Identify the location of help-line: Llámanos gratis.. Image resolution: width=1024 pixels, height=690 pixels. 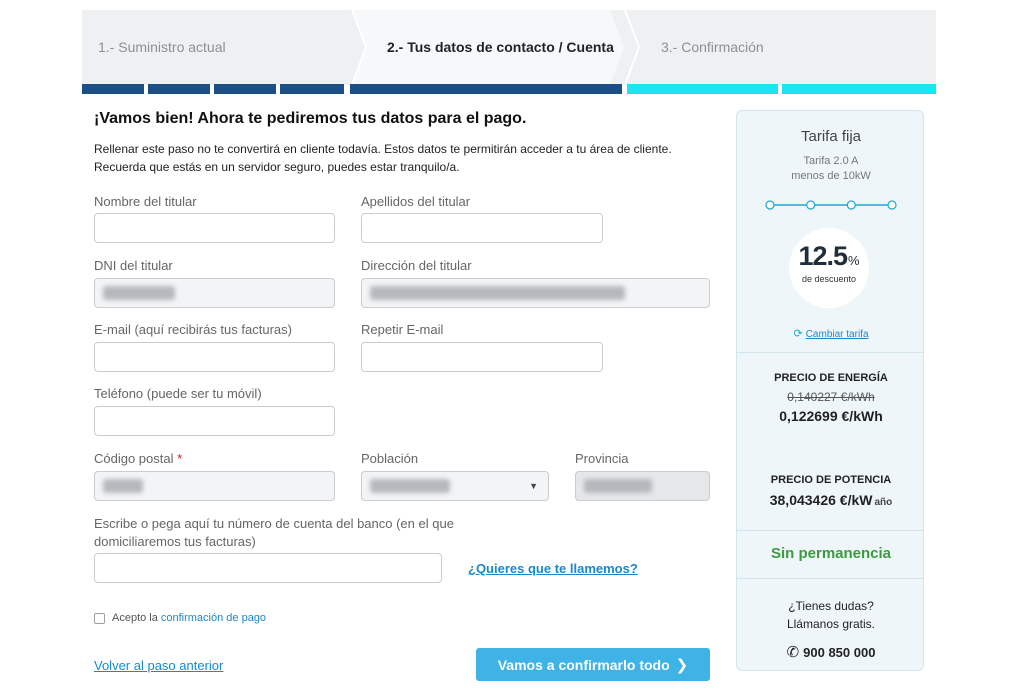
(831, 624).